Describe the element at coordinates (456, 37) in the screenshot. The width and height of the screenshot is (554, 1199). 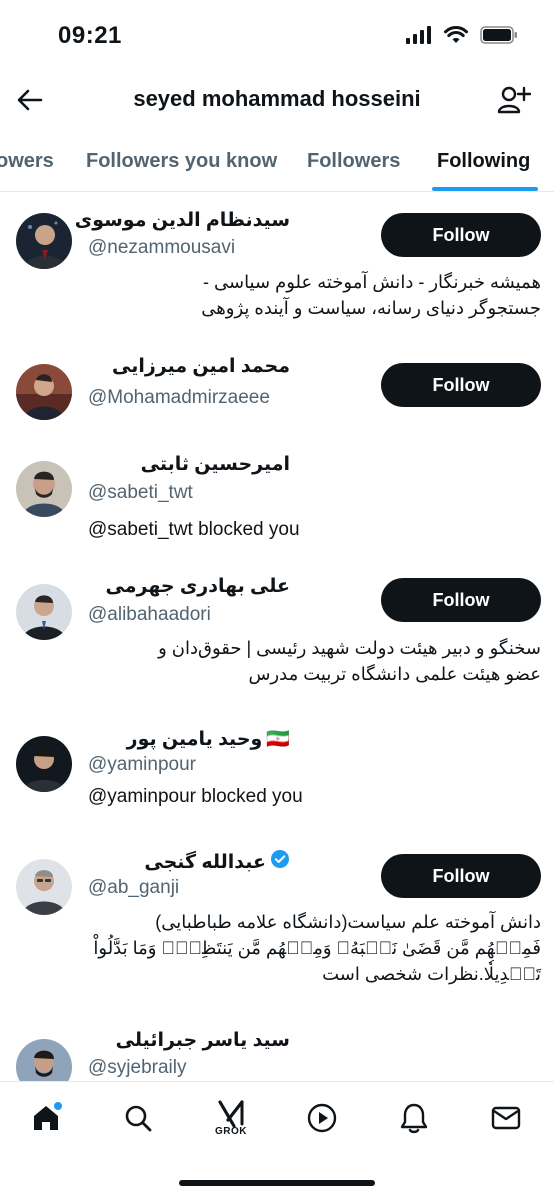
I see `wifi-icon` at that location.